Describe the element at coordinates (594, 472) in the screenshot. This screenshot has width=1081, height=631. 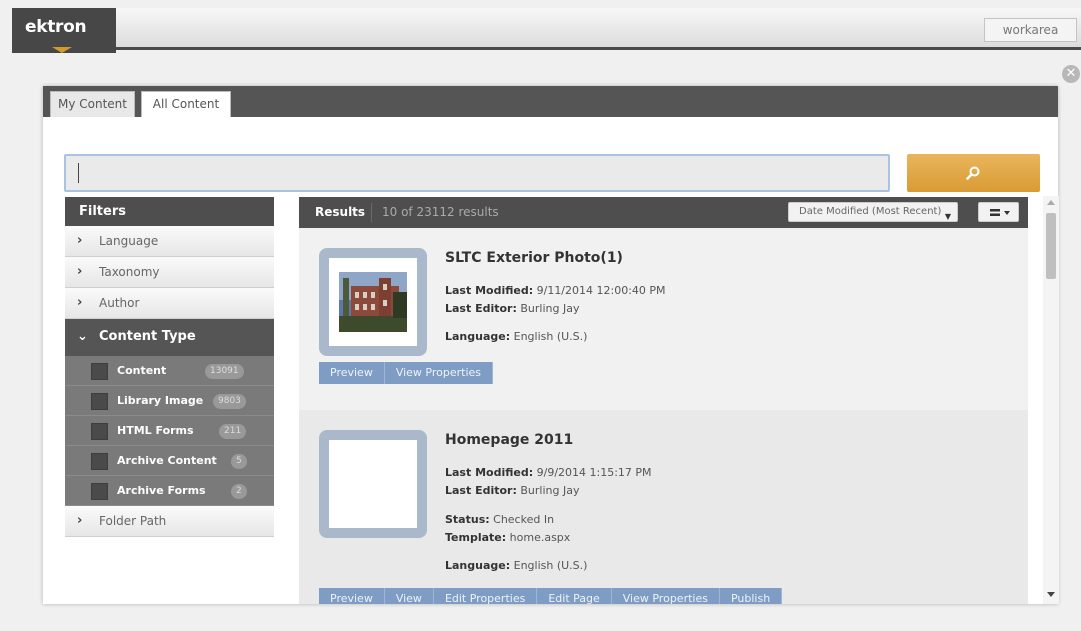
I see `last-modified-value: 9/9/2014 1:15:17 PM` at that location.